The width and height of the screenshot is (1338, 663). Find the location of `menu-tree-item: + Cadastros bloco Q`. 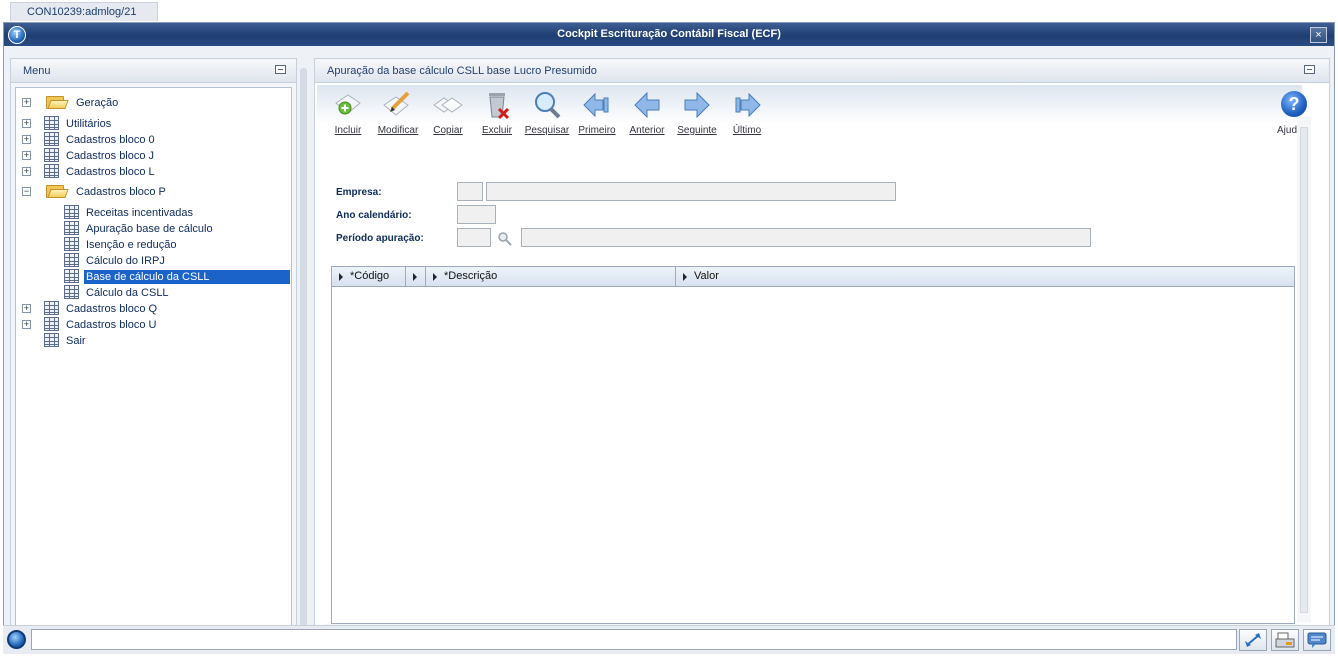

menu-tree-item: + Cadastros bloco Q is located at coordinates (153, 309).